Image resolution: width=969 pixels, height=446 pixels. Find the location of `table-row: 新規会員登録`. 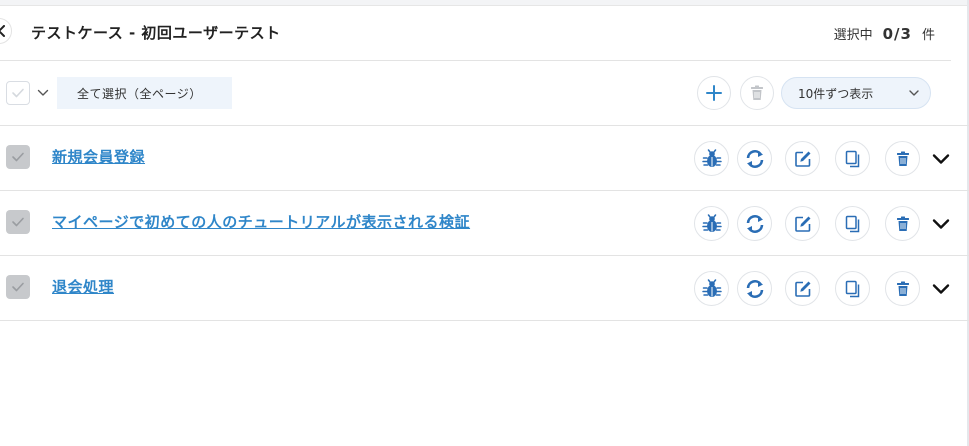

table-row: 新規会員登録 is located at coordinates (484, 158).